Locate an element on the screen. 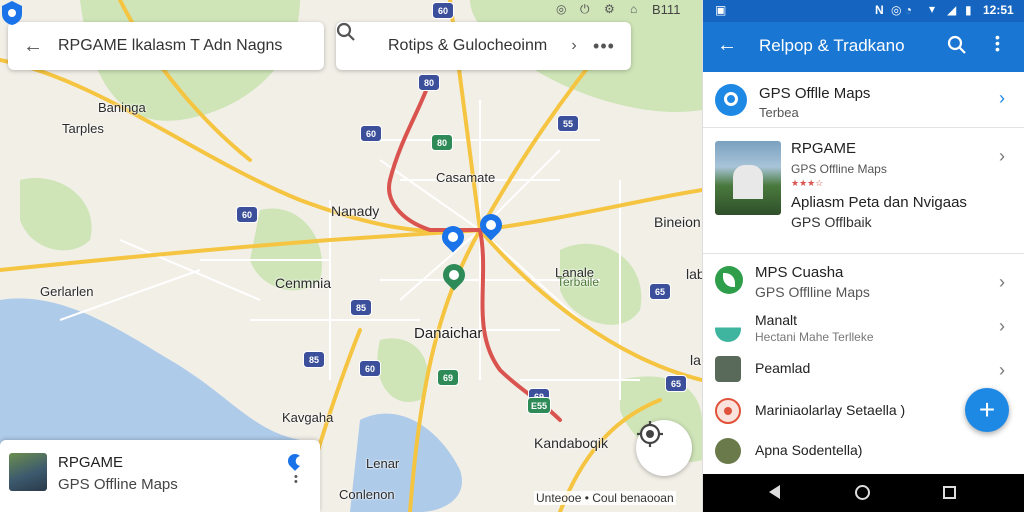  place-label: Lenar is located at coordinates (383, 463).